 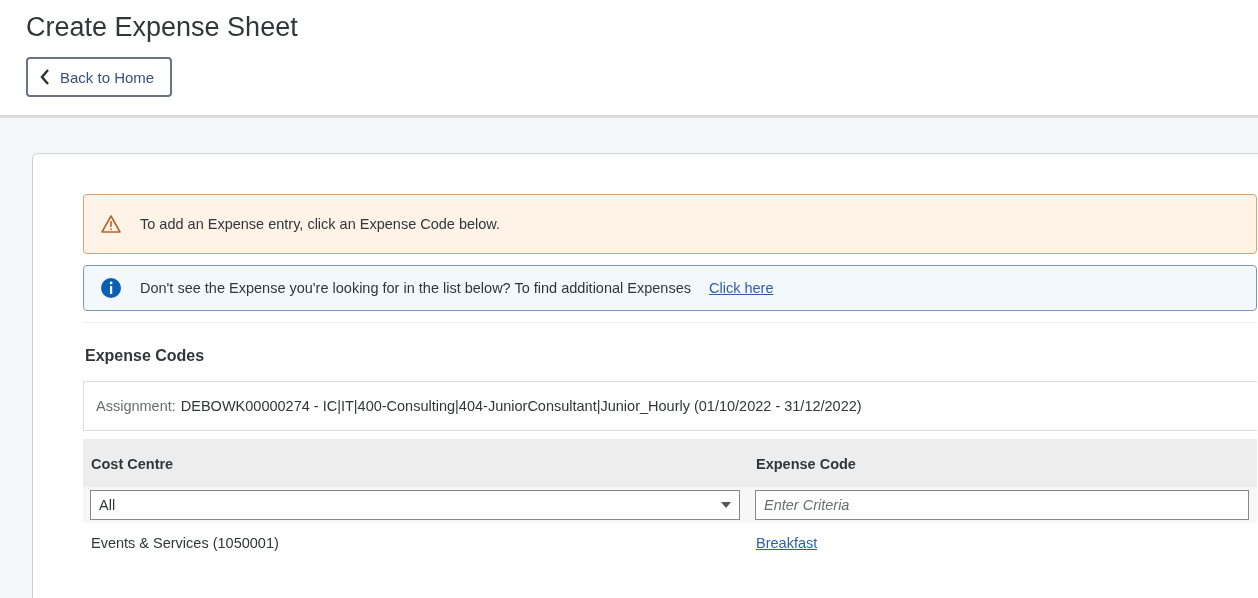 I want to click on column-header: Expense Code, so click(x=1002, y=463).